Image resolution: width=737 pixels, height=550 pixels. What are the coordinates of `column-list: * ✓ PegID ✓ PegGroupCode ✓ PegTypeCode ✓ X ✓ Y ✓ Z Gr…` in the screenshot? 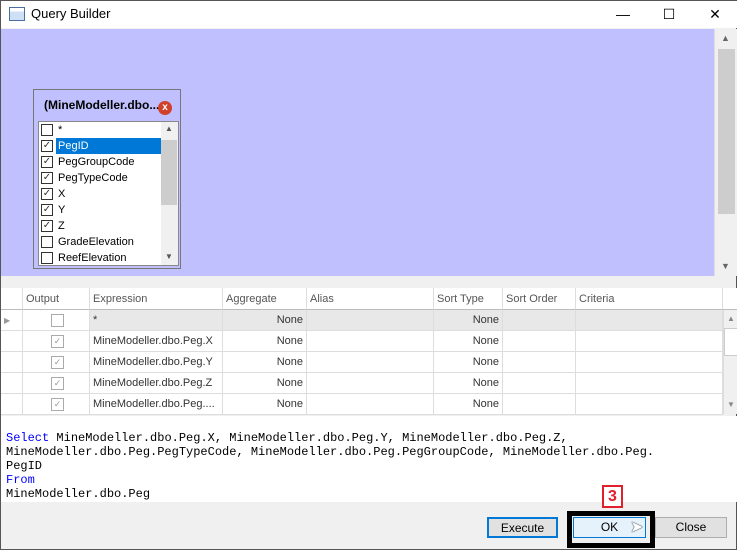 It's located at (108, 193).